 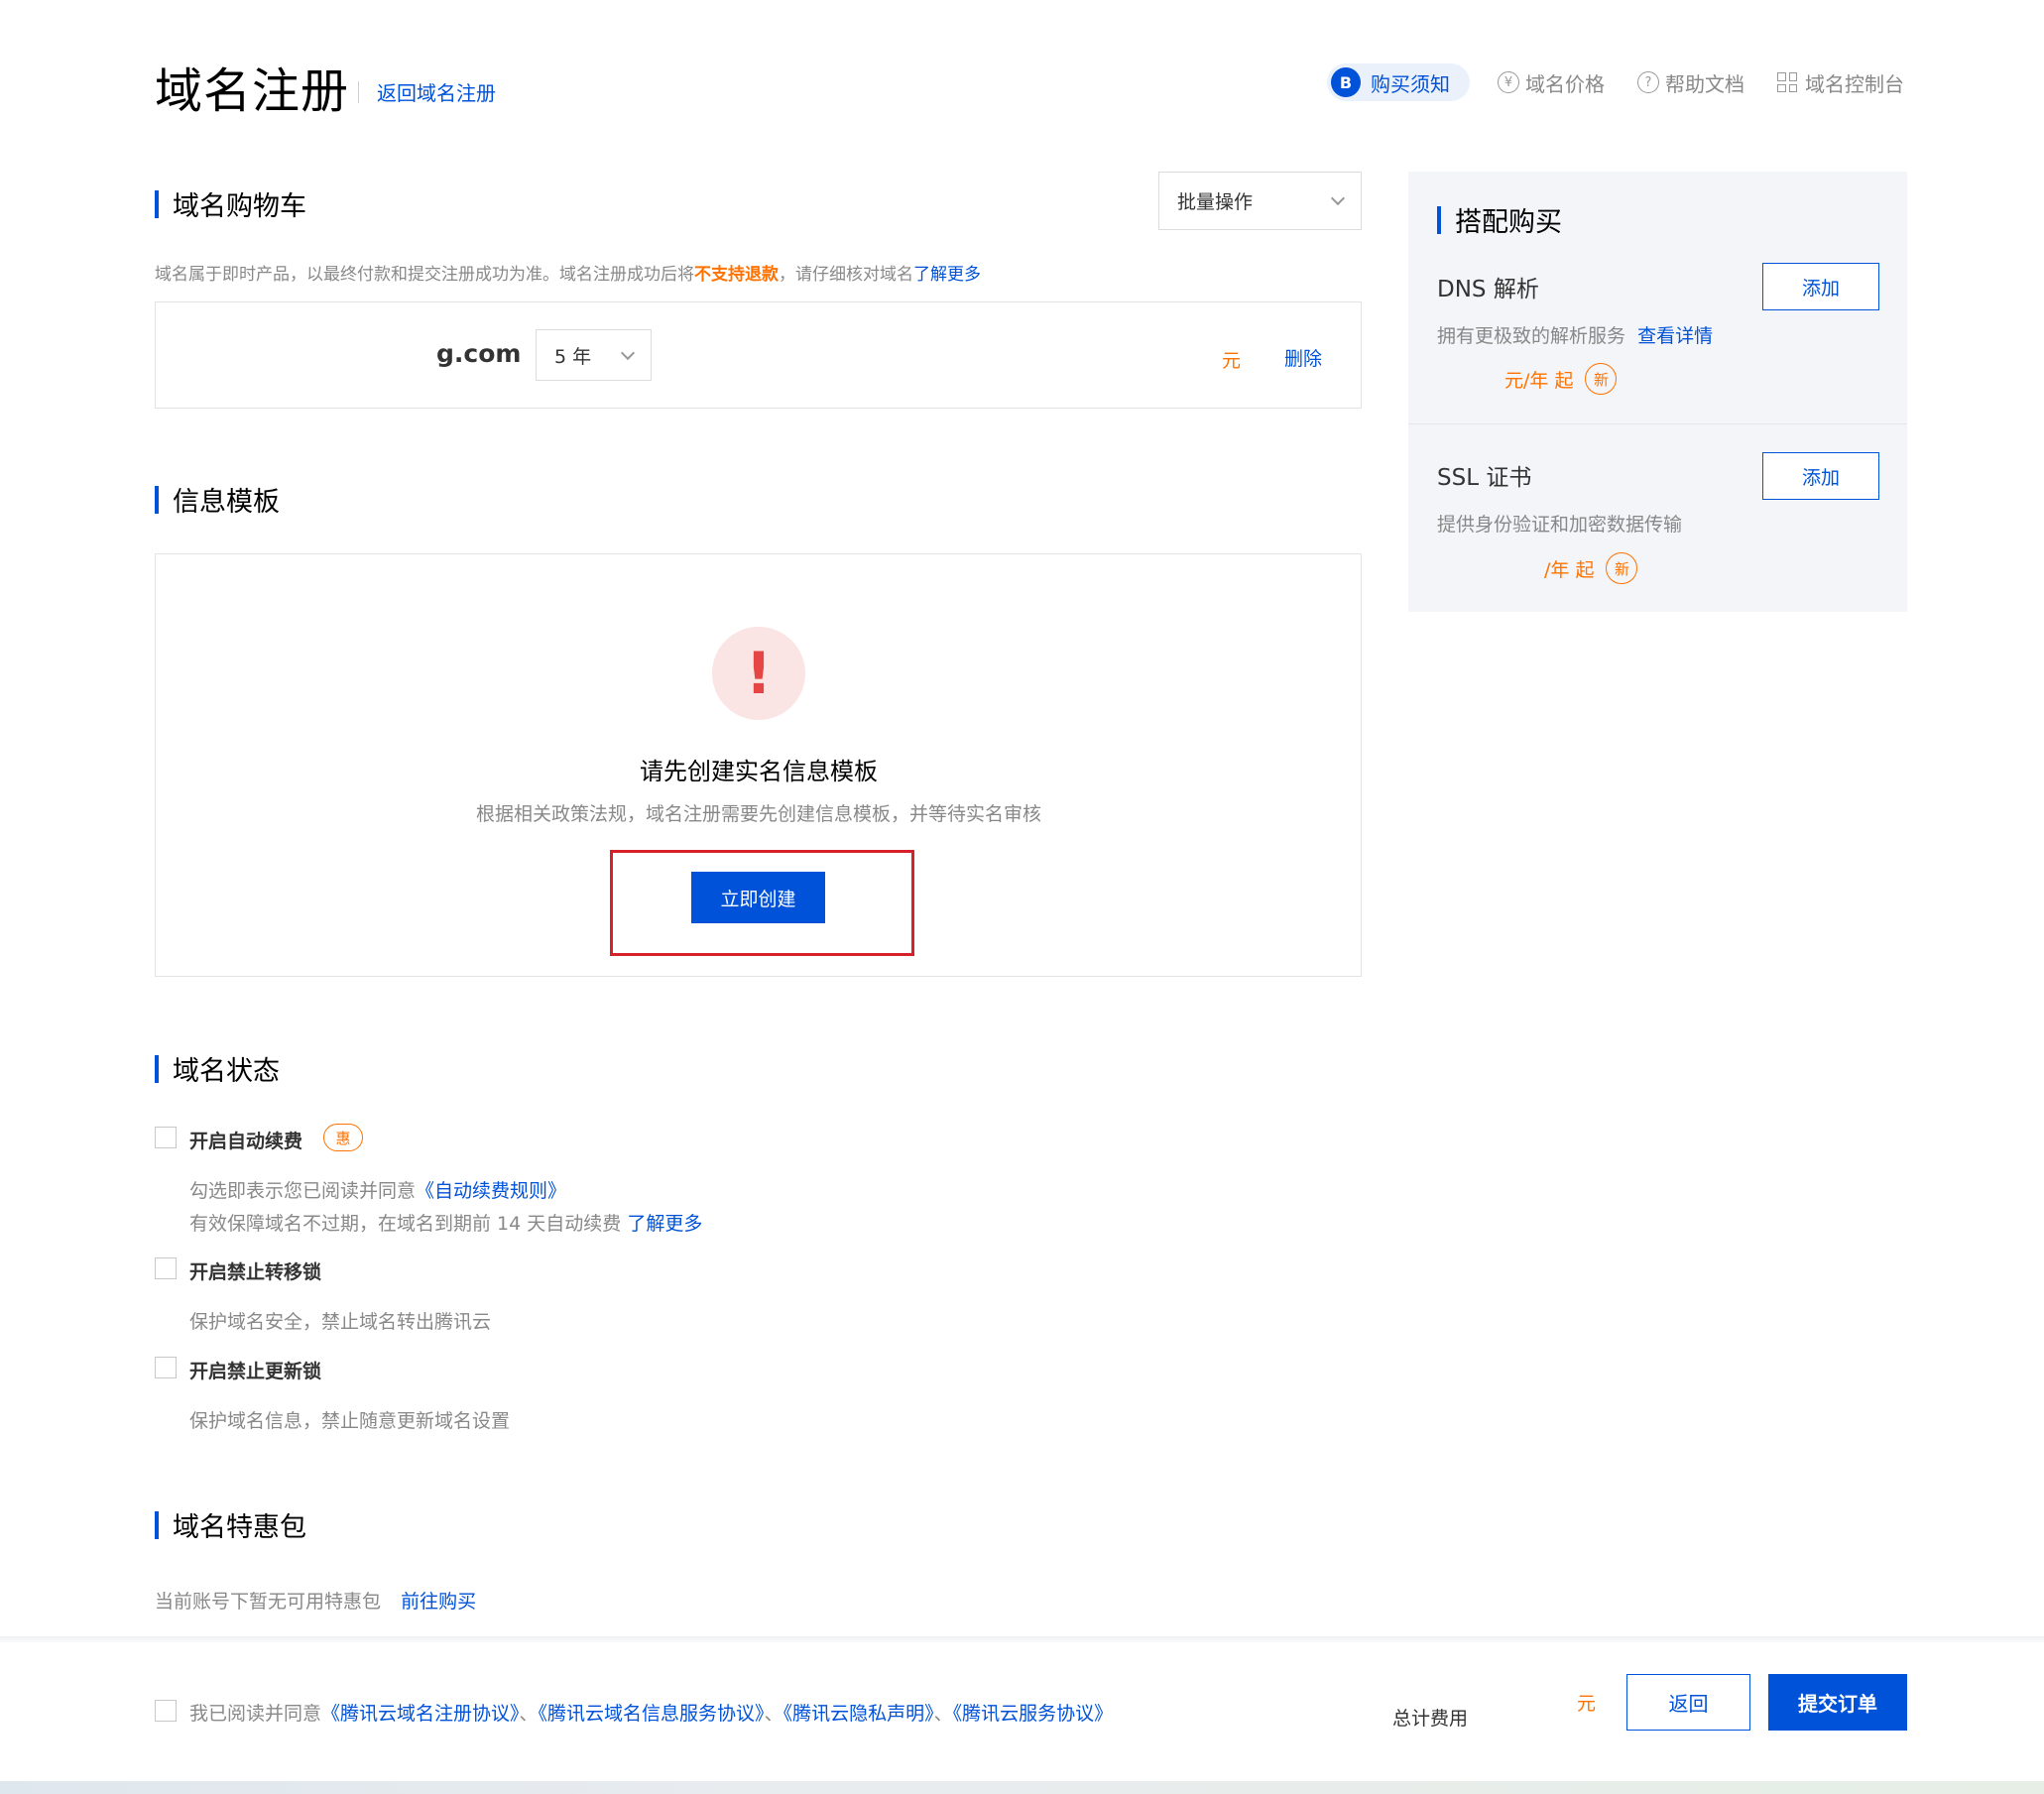 What do you see at coordinates (1488, 289) in the screenshot?
I see `dns-name: DNS 解析` at bounding box center [1488, 289].